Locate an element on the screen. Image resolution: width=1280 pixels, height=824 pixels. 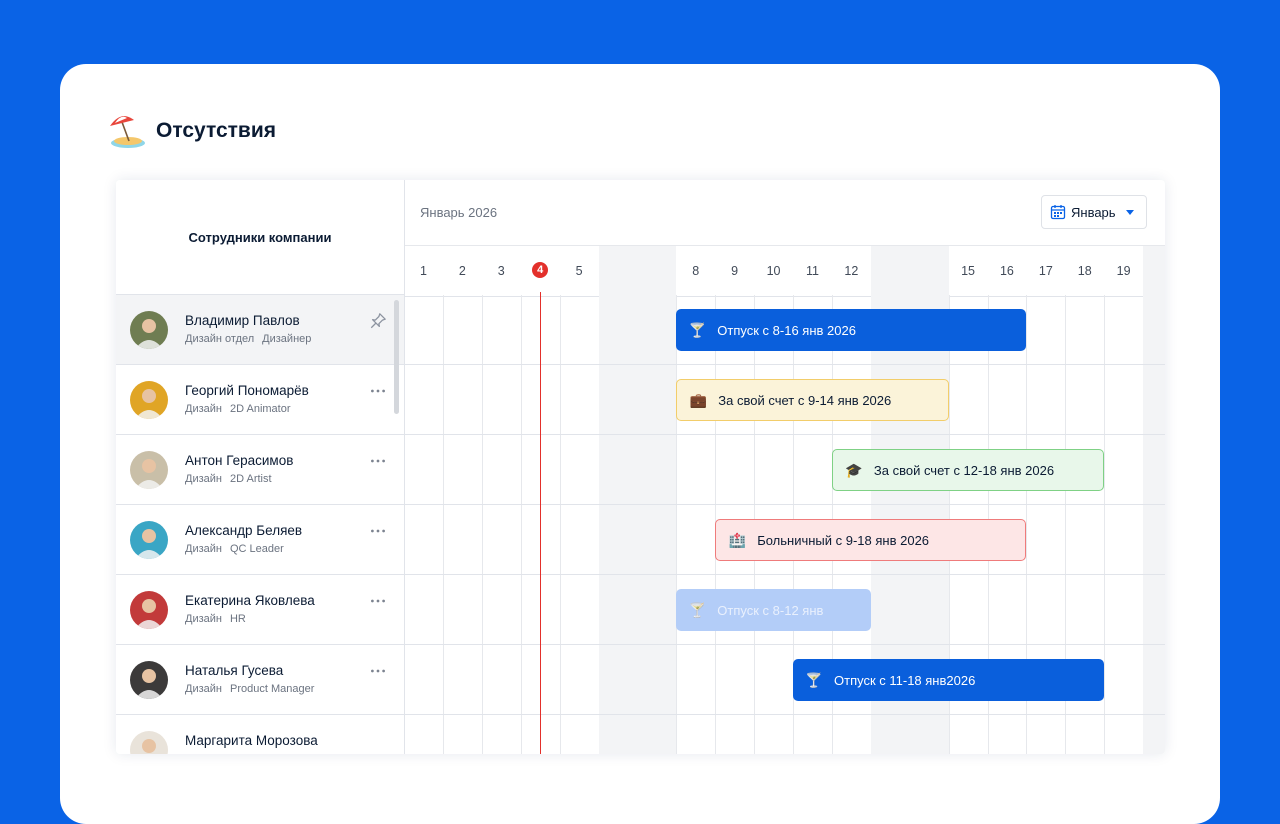
employee-name: Екатерина Яковлева is located at coordinates (250, 600).